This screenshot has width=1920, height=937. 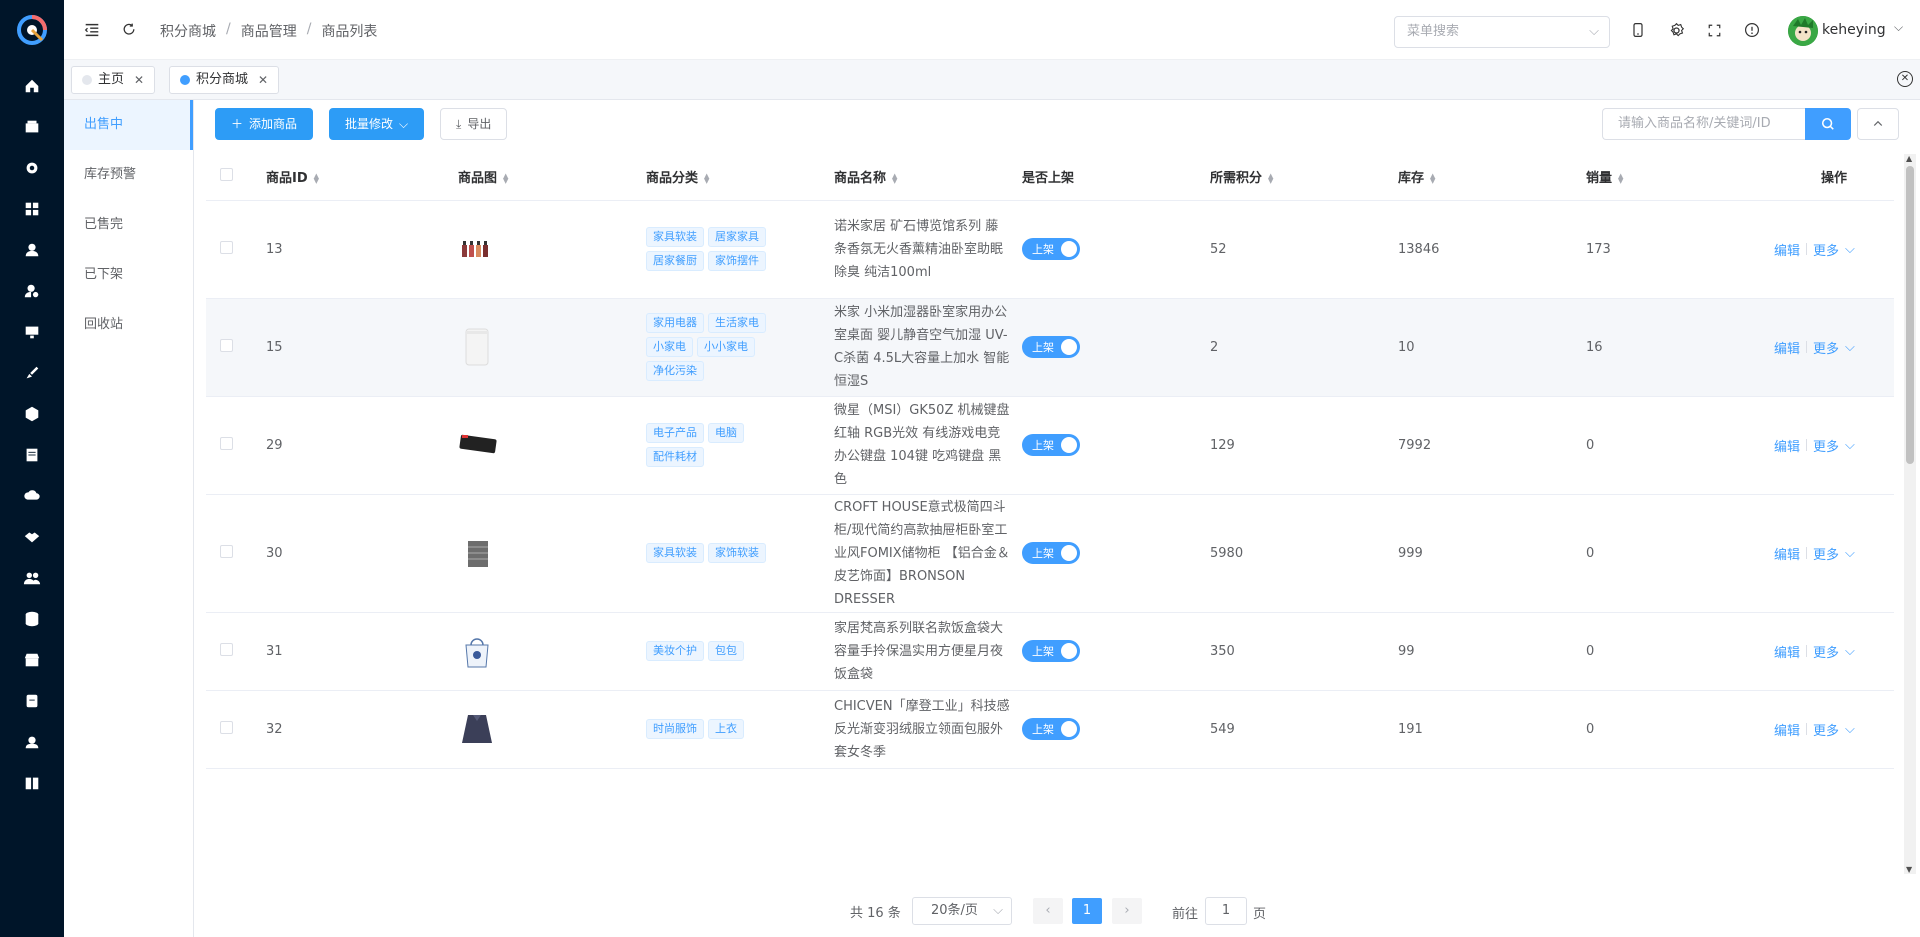 What do you see at coordinates (1752, 30) in the screenshot?
I see `info-icon` at bounding box center [1752, 30].